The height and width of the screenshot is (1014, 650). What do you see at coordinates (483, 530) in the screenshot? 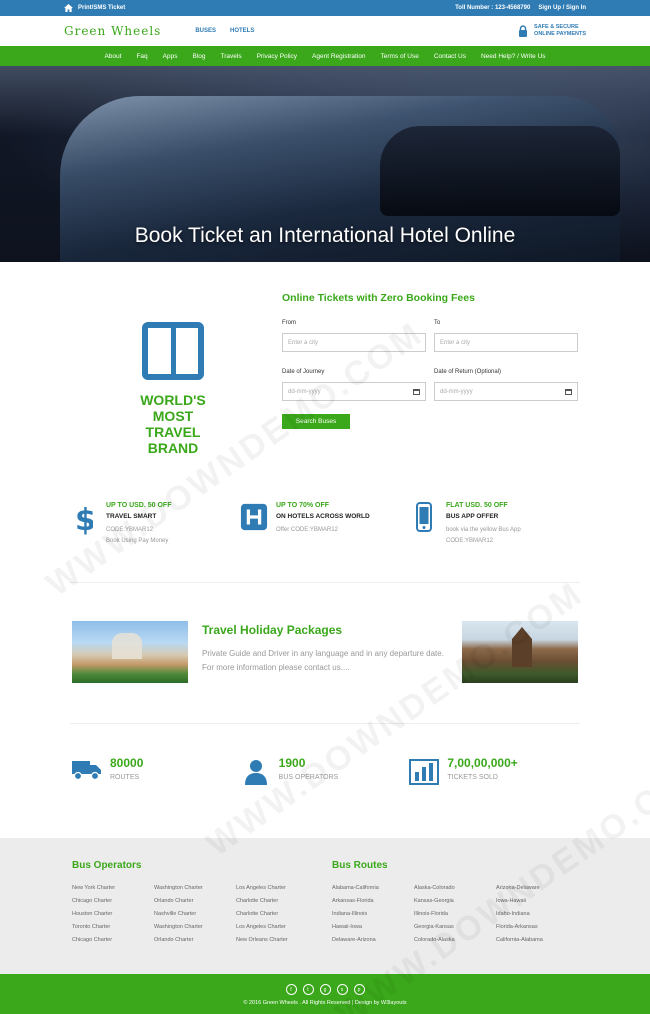
I see `offer-note: book via the yellow Bus App` at bounding box center [483, 530].